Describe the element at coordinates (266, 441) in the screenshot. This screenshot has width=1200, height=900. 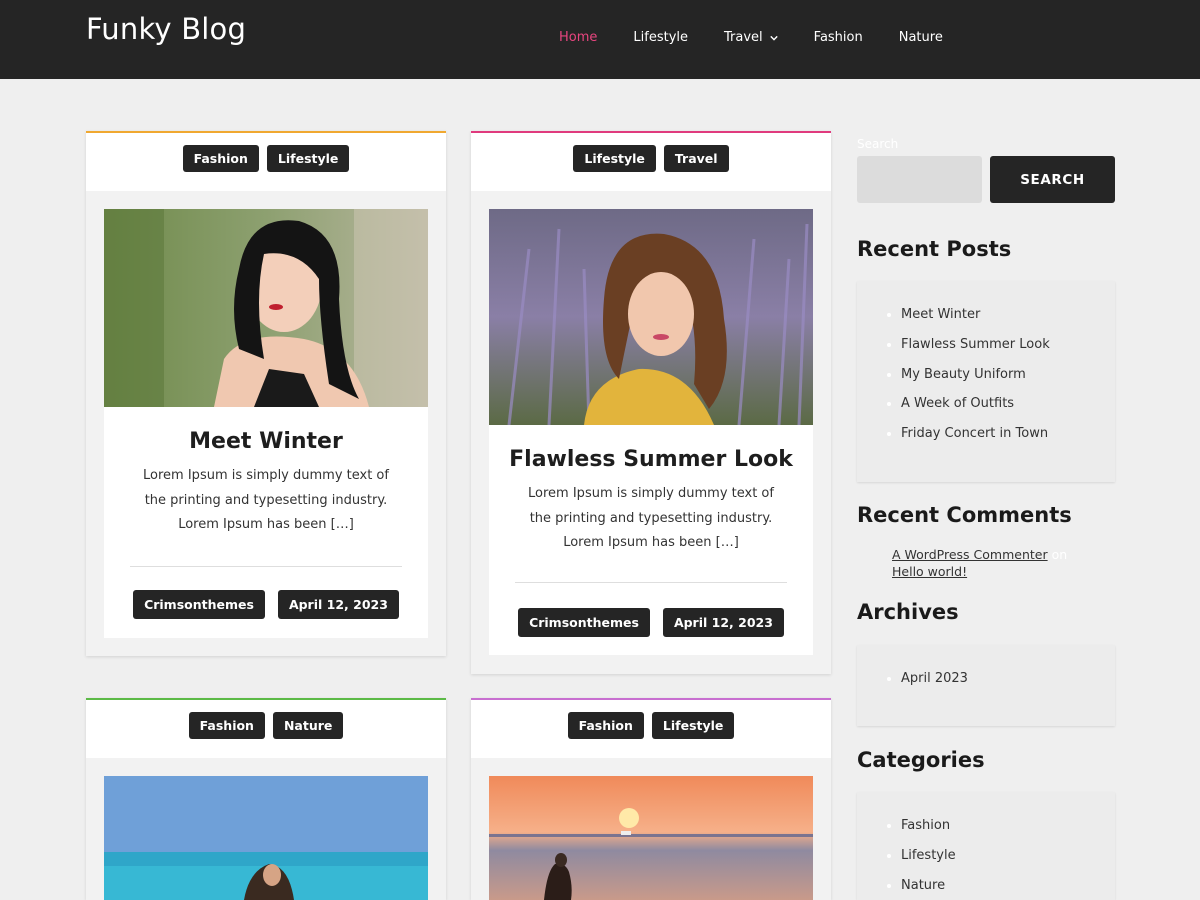
I see `post-title: Meet Winter` at that location.